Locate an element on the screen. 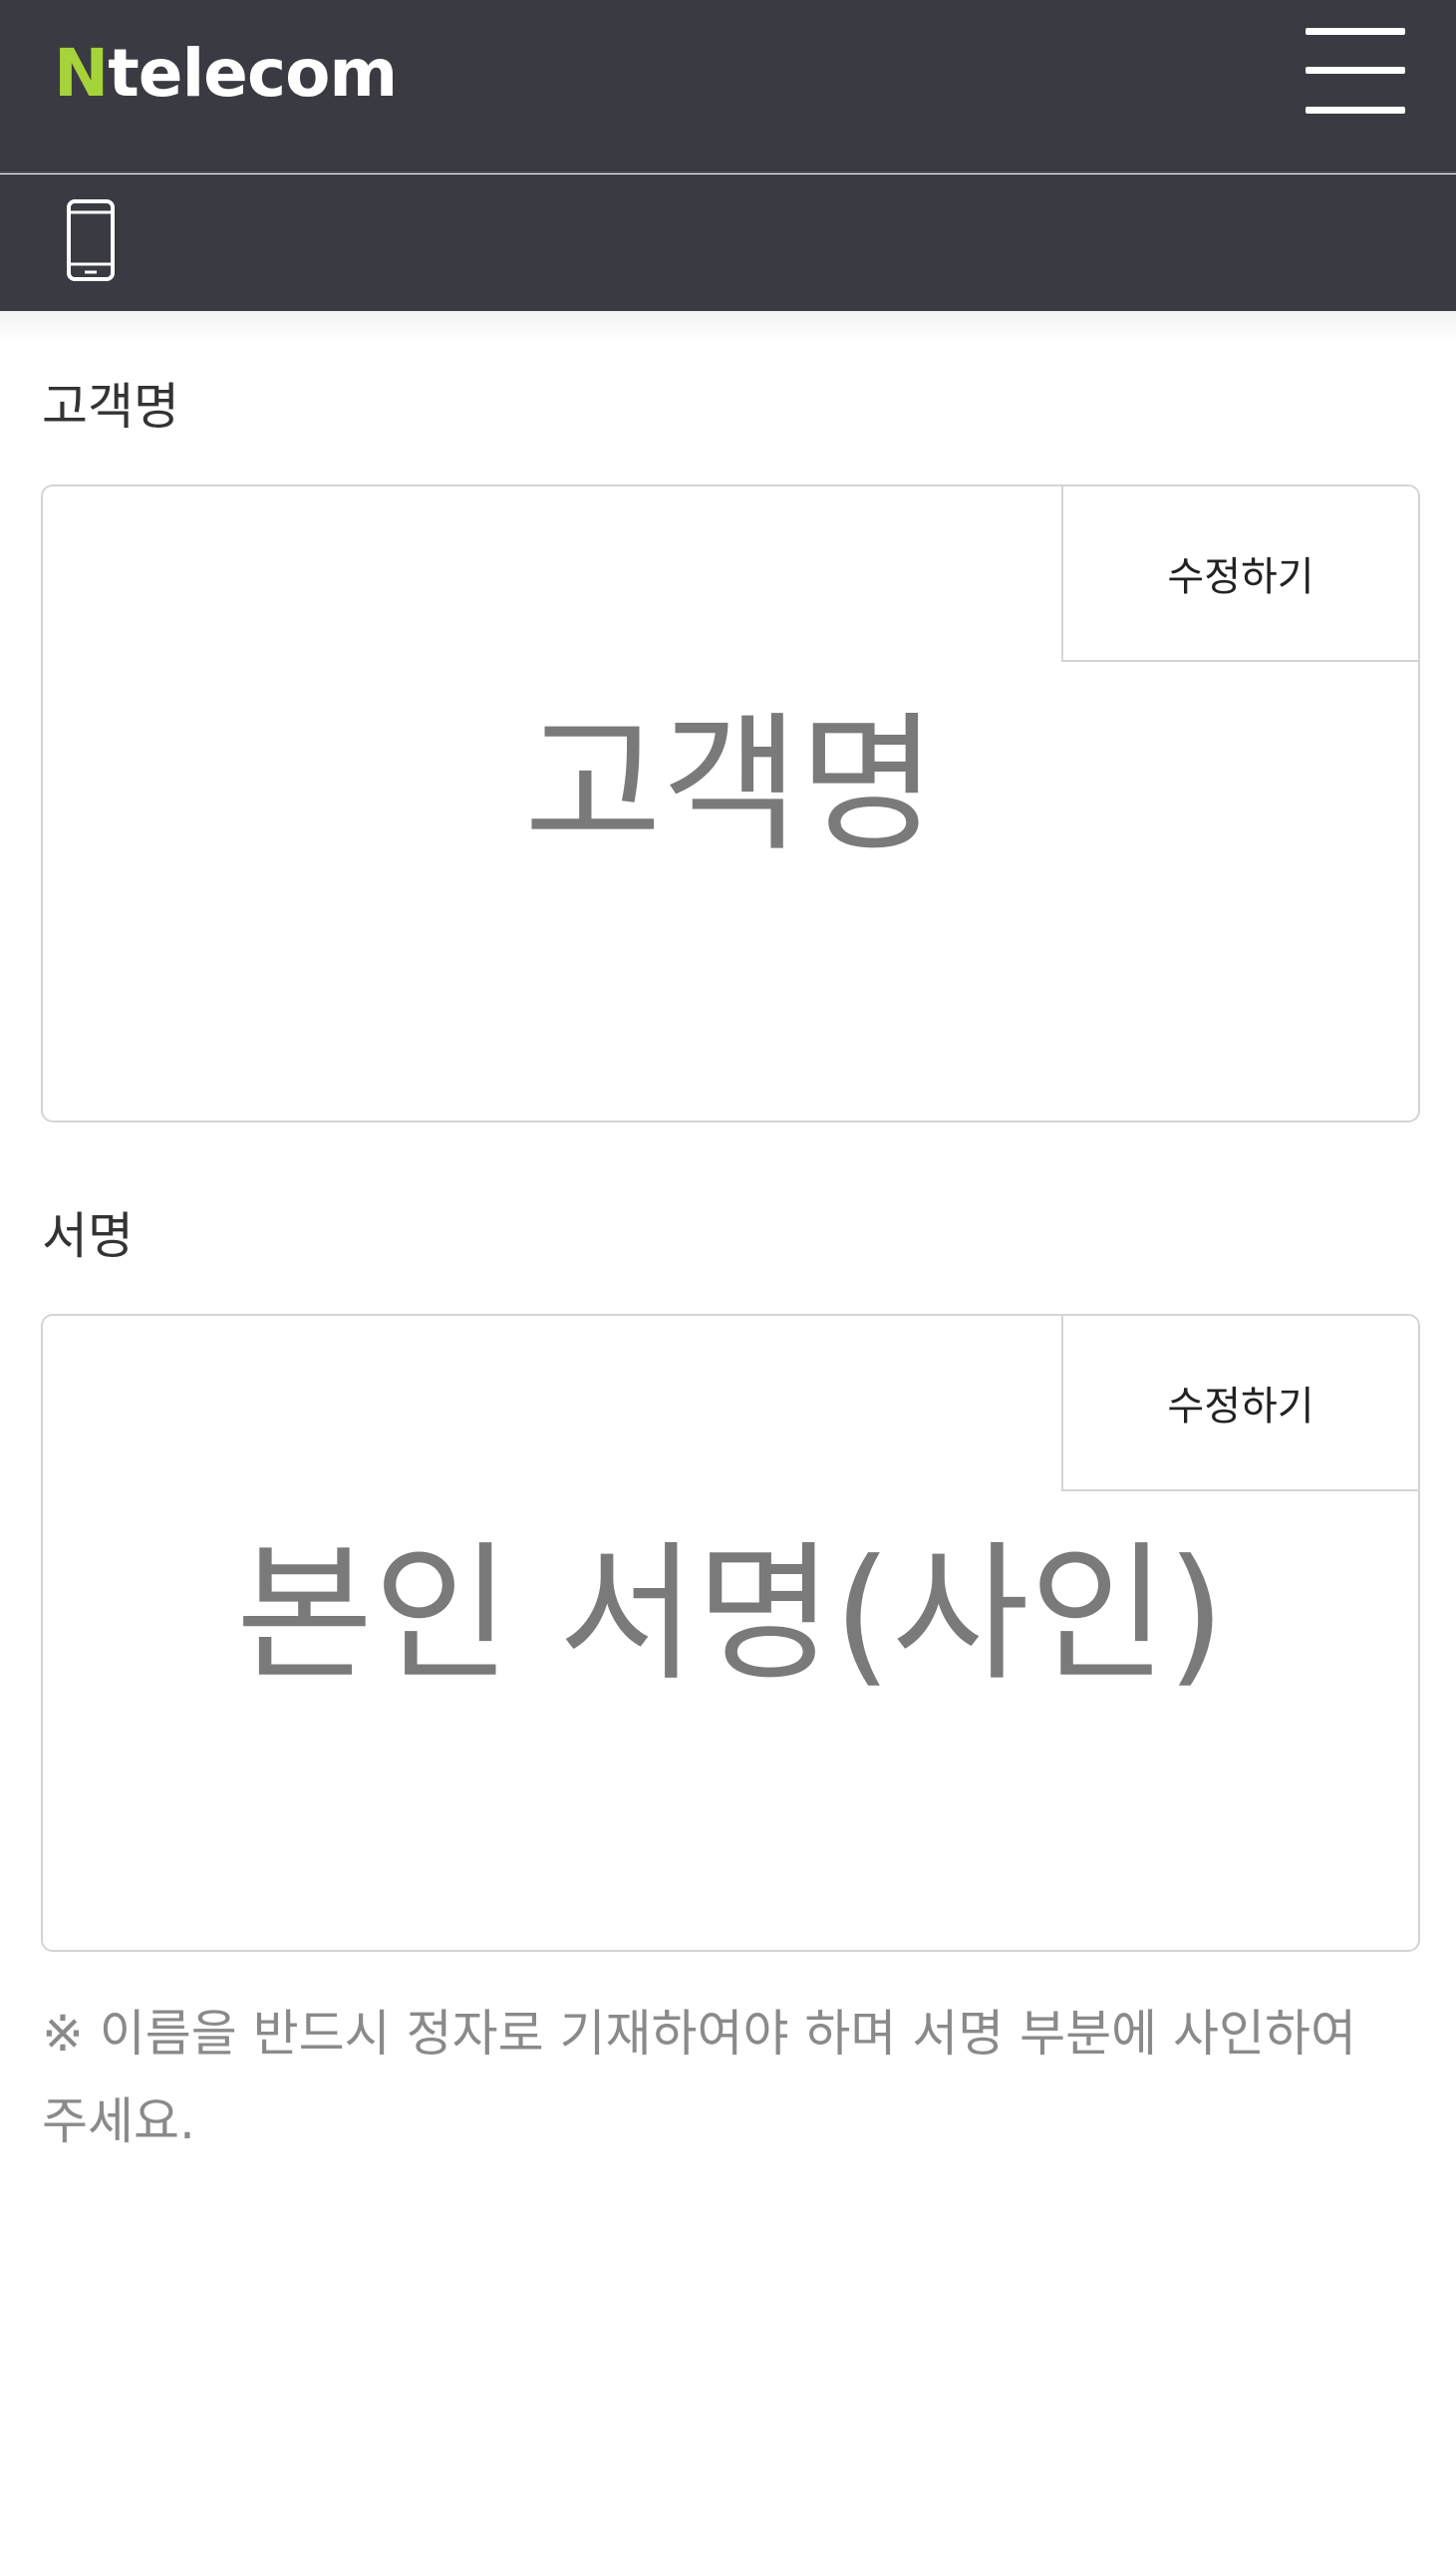  signature-label: 서명 is located at coordinates (88, 1236).